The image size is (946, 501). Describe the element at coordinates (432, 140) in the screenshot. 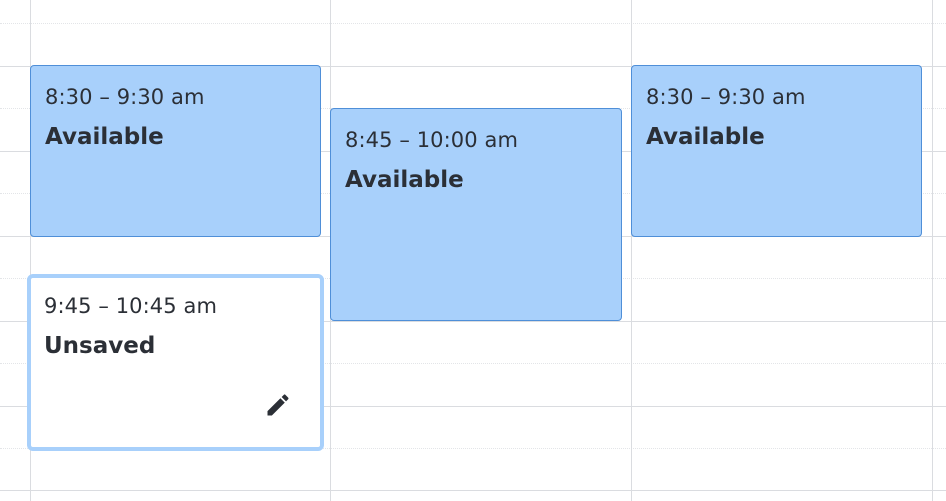

I see `event-time: 8:45 – 10:00 am` at that location.